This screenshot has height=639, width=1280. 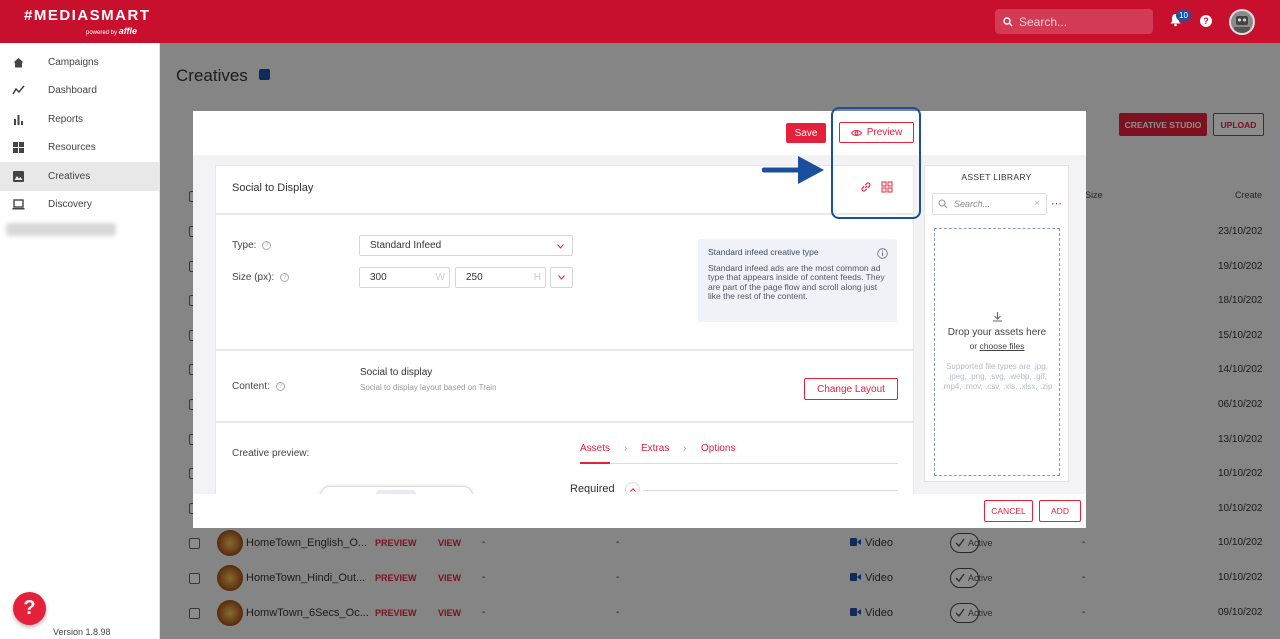 I want to click on active-tab-indicator, so click(x=595, y=463).